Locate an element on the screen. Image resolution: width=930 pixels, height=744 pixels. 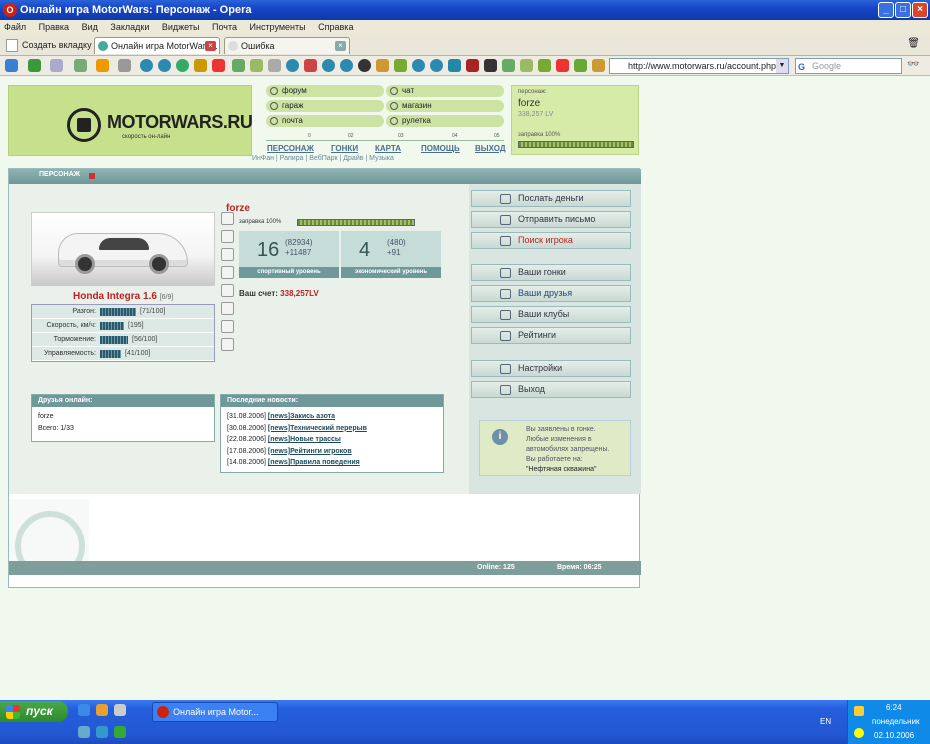
menu-tools: Инструменты is located at coordinates (278, 27).